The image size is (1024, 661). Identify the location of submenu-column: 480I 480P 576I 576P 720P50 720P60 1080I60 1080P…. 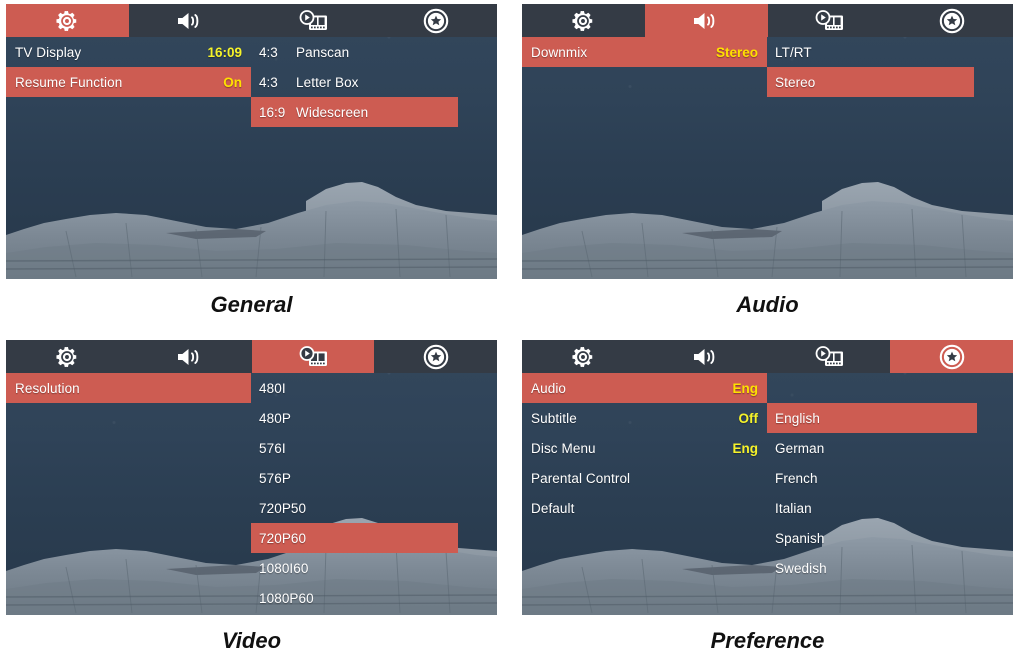
(374, 493).